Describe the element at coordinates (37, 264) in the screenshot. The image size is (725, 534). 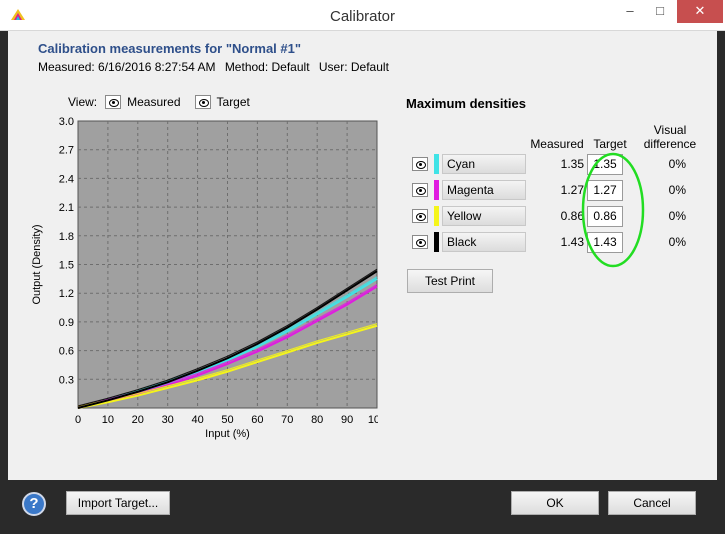
I see `y-axis-label: Output (Density)` at that location.